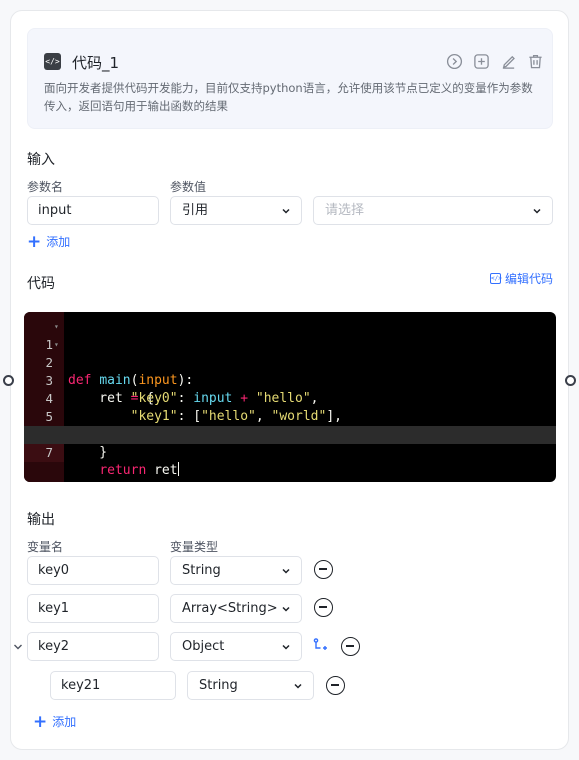 The height and width of the screenshot is (760, 579). Describe the element at coordinates (178, 469) in the screenshot. I see `text-cursor` at that location.